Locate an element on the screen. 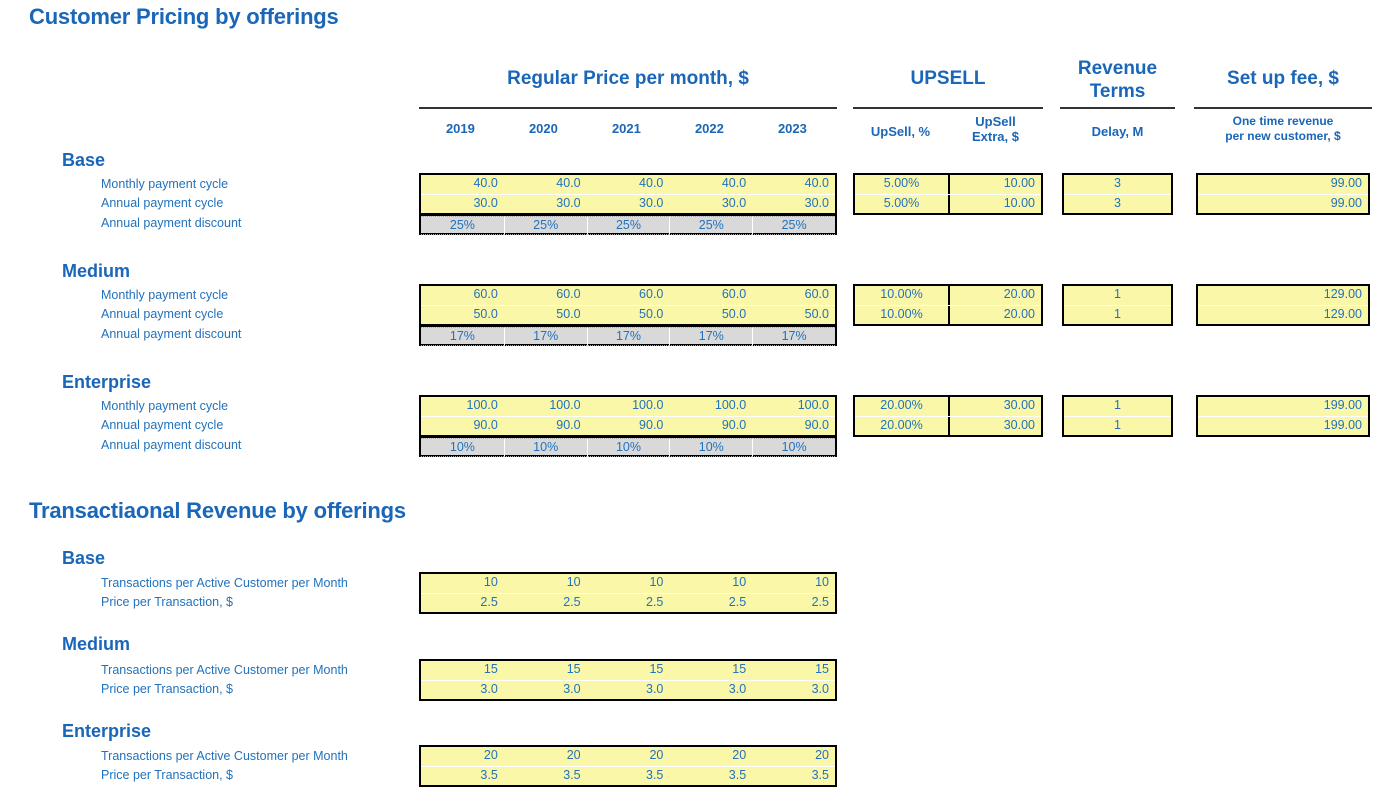 The width and height of the screenshot is (1396, 787). cell-enterprise-upsell-pct-annual: 20.00% is located at coordinates (901, 426).